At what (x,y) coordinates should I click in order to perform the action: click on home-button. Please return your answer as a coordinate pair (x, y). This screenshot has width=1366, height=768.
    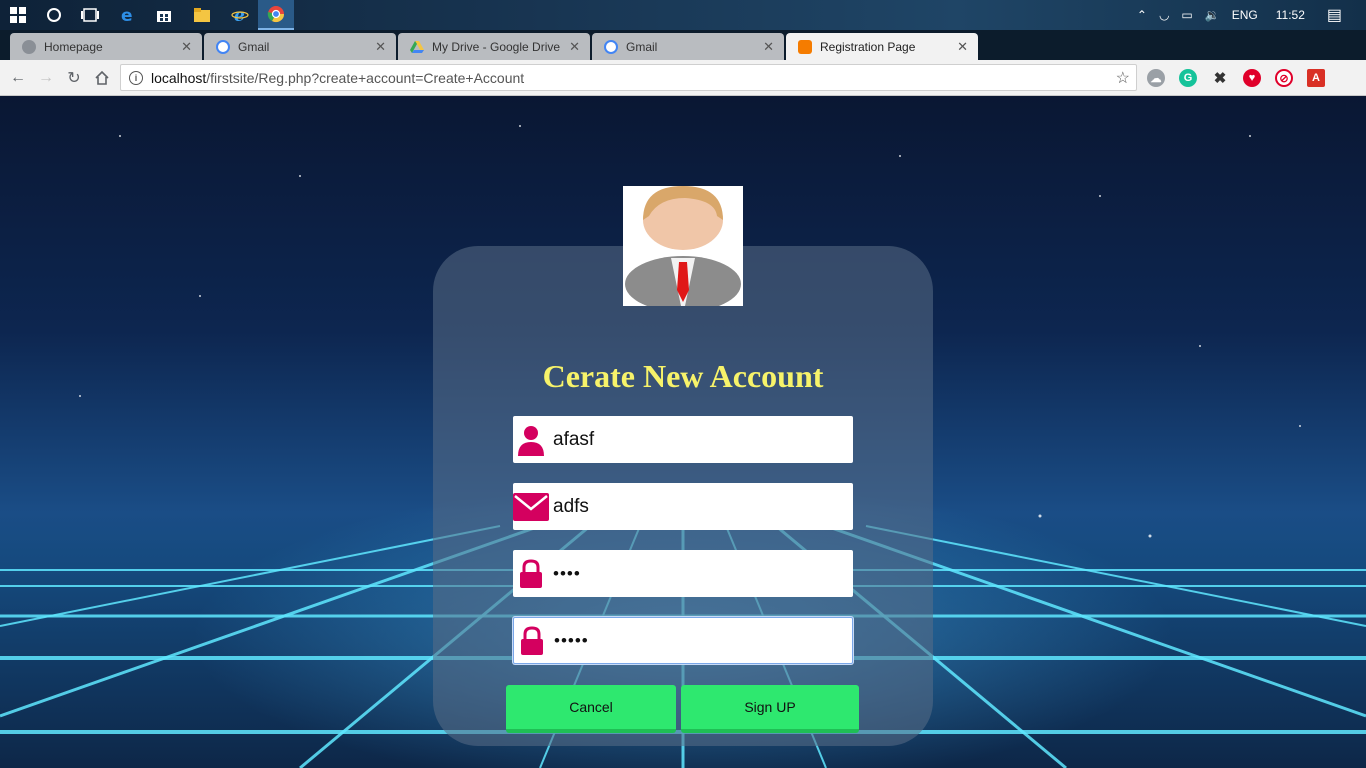
    Looking at the image, I should click on (102, 78).